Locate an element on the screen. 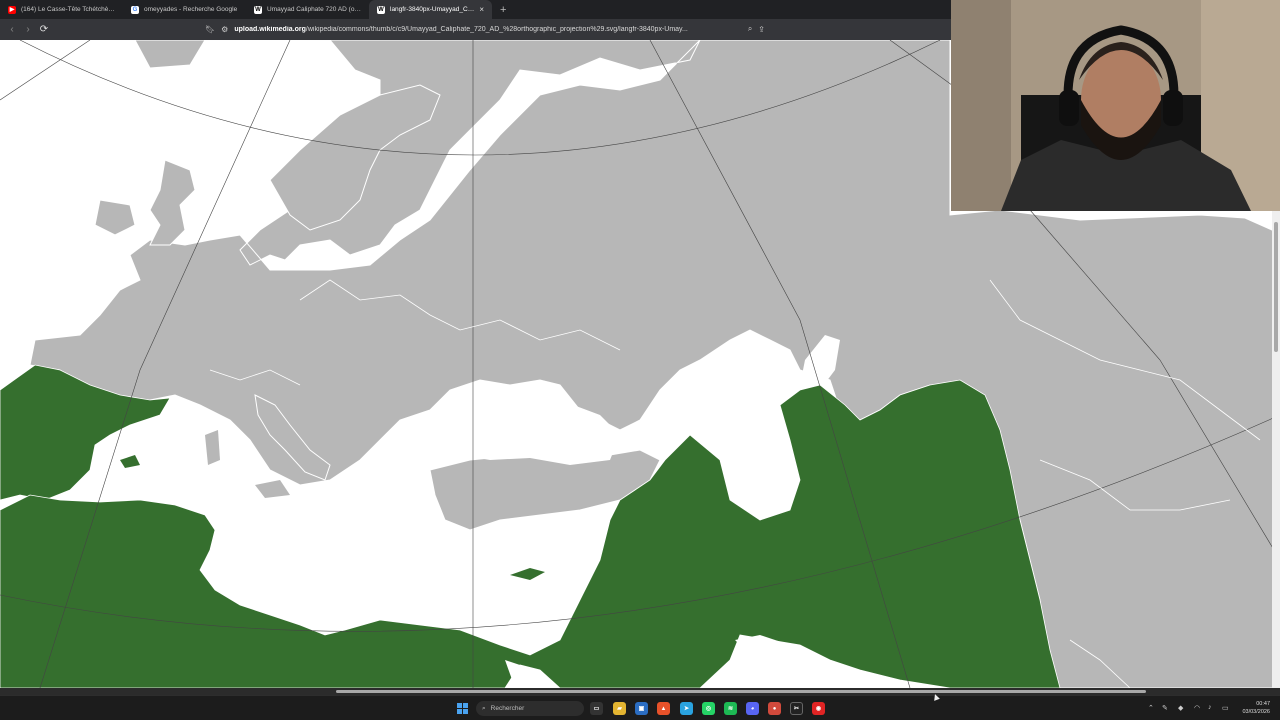  tab-youtube: ▶ (164) Le Casse-Tête Tchétchène : le C is located at coordinates (61, 9).